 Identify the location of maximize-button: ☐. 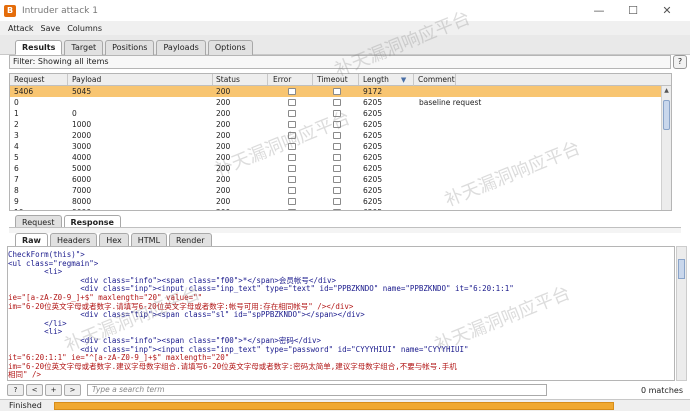
(633, 10).